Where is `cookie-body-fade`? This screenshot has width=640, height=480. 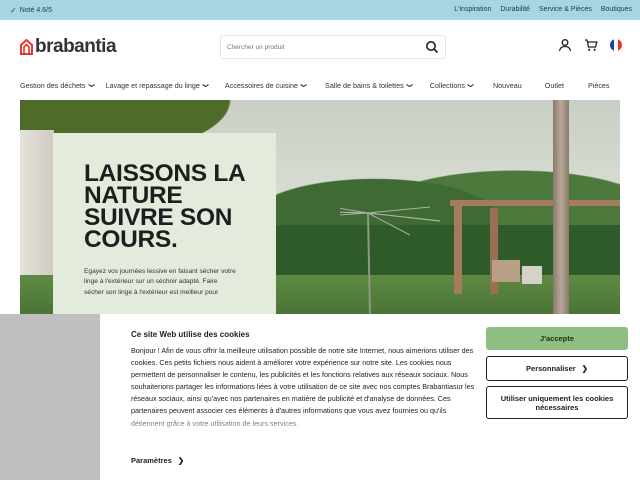 cookie-body-fade is located at coordinates (303, 425).